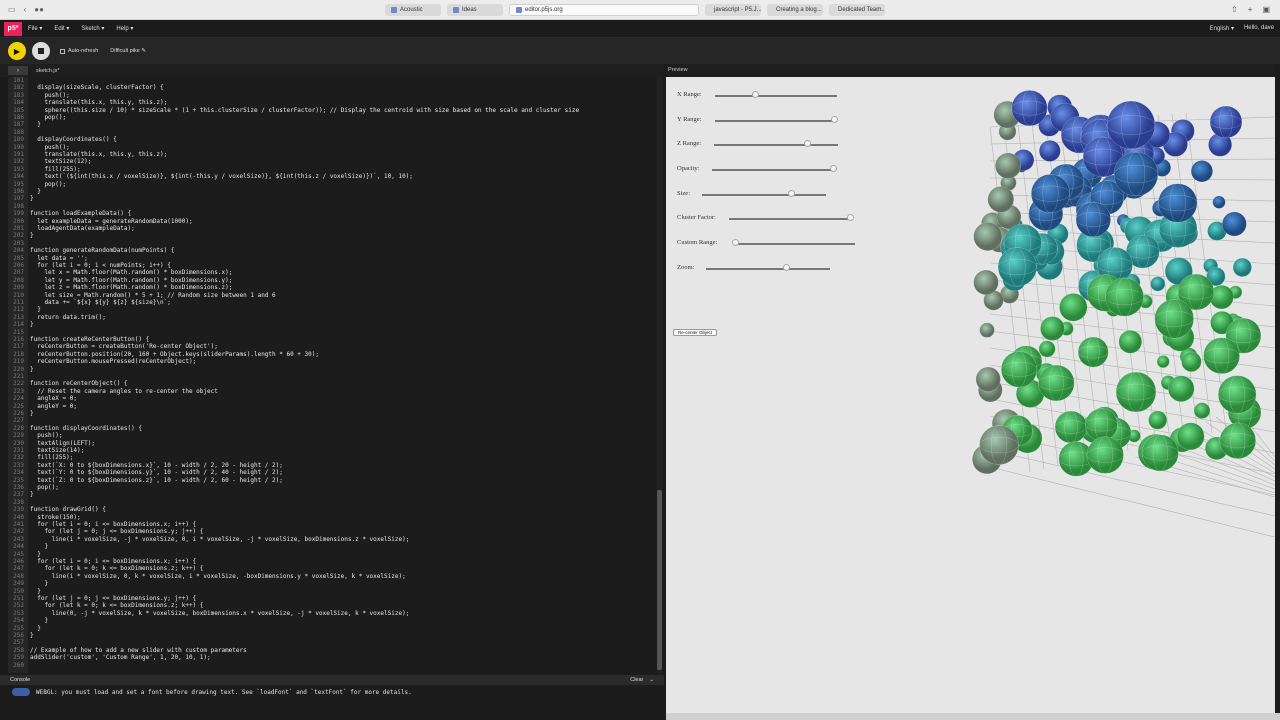  I want to click on menu-sketch: Sketch ▾, so click(92, 28).